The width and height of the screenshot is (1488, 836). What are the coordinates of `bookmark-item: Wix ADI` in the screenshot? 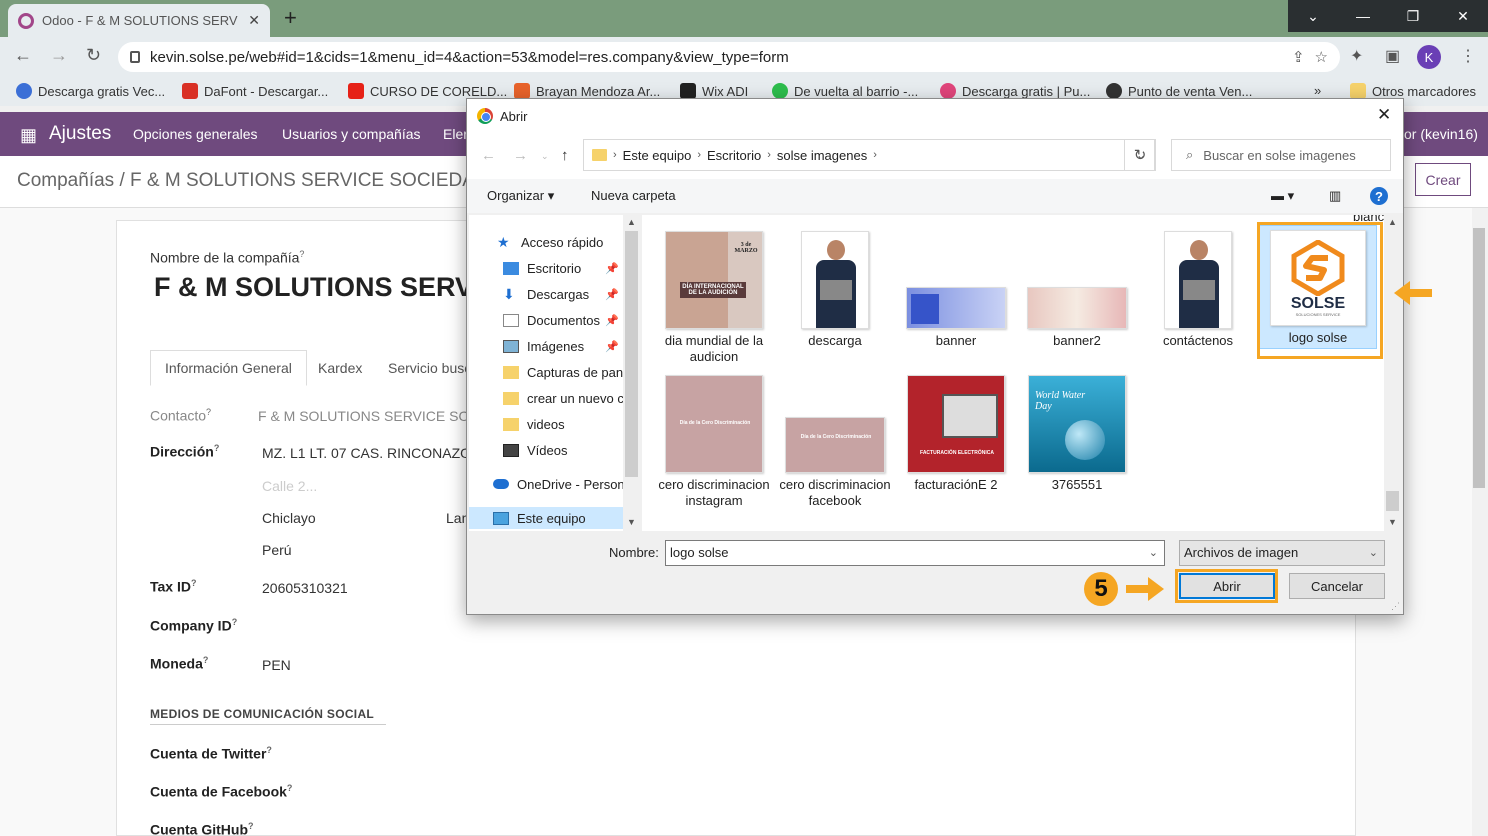 It's located at (714, 91).